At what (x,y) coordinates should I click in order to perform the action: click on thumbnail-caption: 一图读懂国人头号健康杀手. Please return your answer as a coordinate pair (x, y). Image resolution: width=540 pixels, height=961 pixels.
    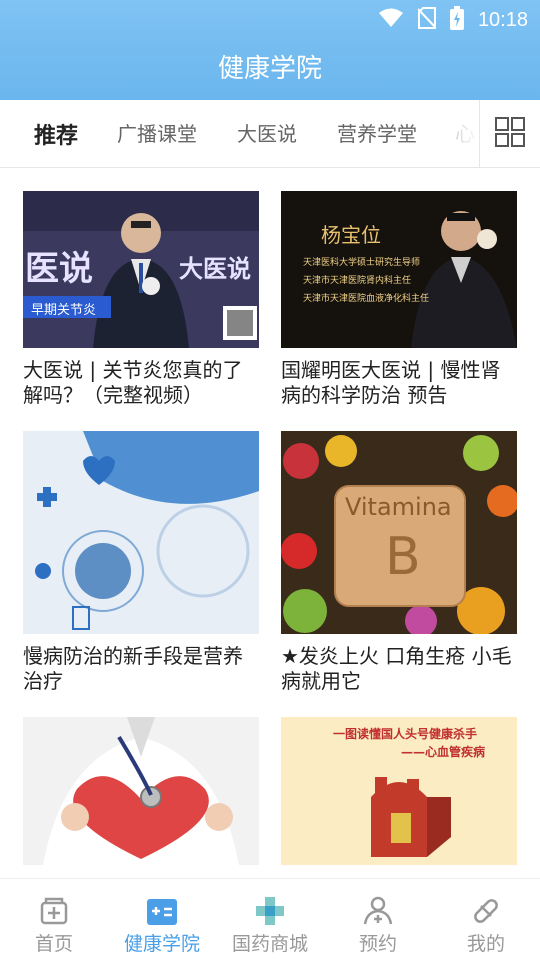
    Looking at the image, I should click on (405, 734).